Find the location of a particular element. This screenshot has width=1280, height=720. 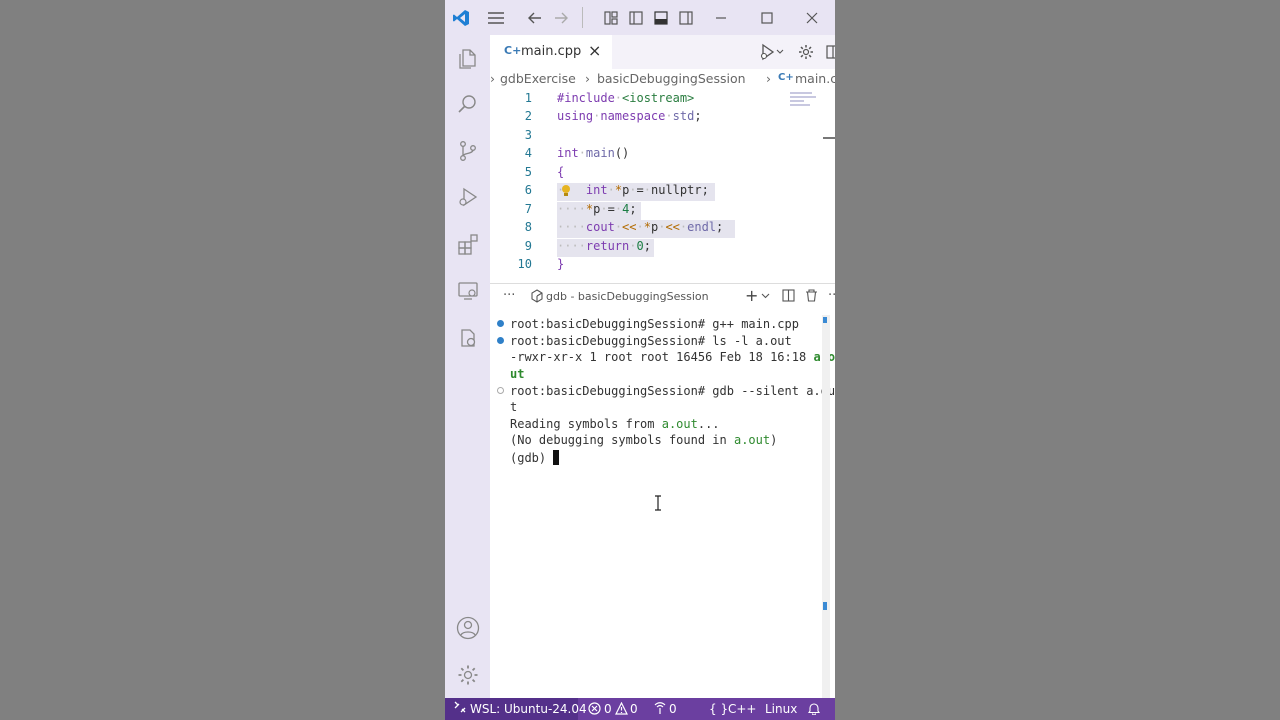

remote-indicator: WSL: Ubuntu-24.04 is located at coordinates (516, 709).